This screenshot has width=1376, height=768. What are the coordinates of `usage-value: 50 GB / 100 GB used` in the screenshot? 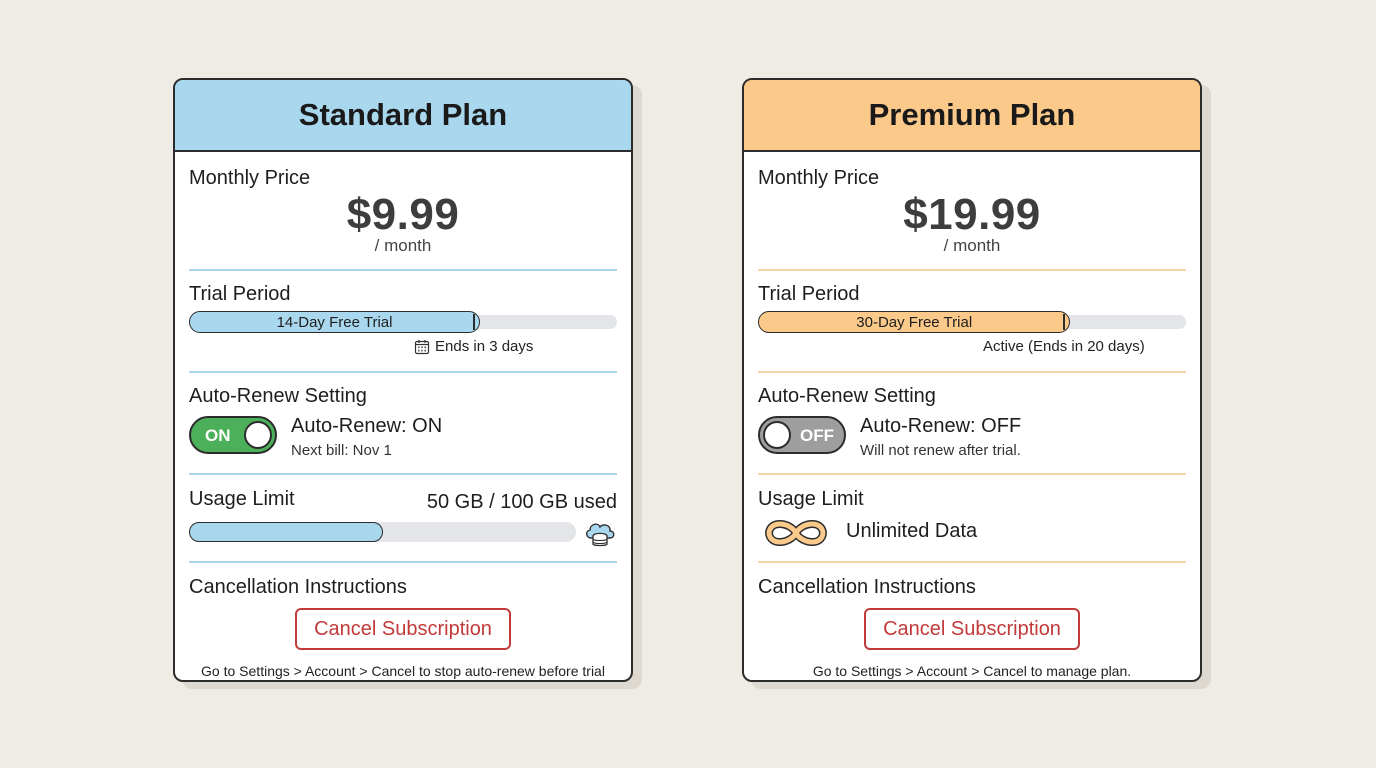 It's located at (521, 502).